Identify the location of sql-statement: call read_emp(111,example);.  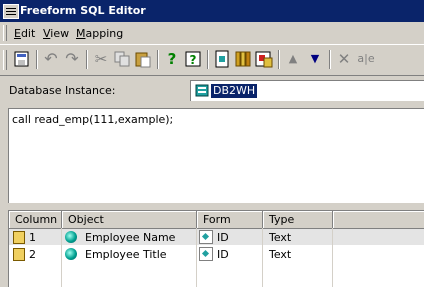
(93, 119).